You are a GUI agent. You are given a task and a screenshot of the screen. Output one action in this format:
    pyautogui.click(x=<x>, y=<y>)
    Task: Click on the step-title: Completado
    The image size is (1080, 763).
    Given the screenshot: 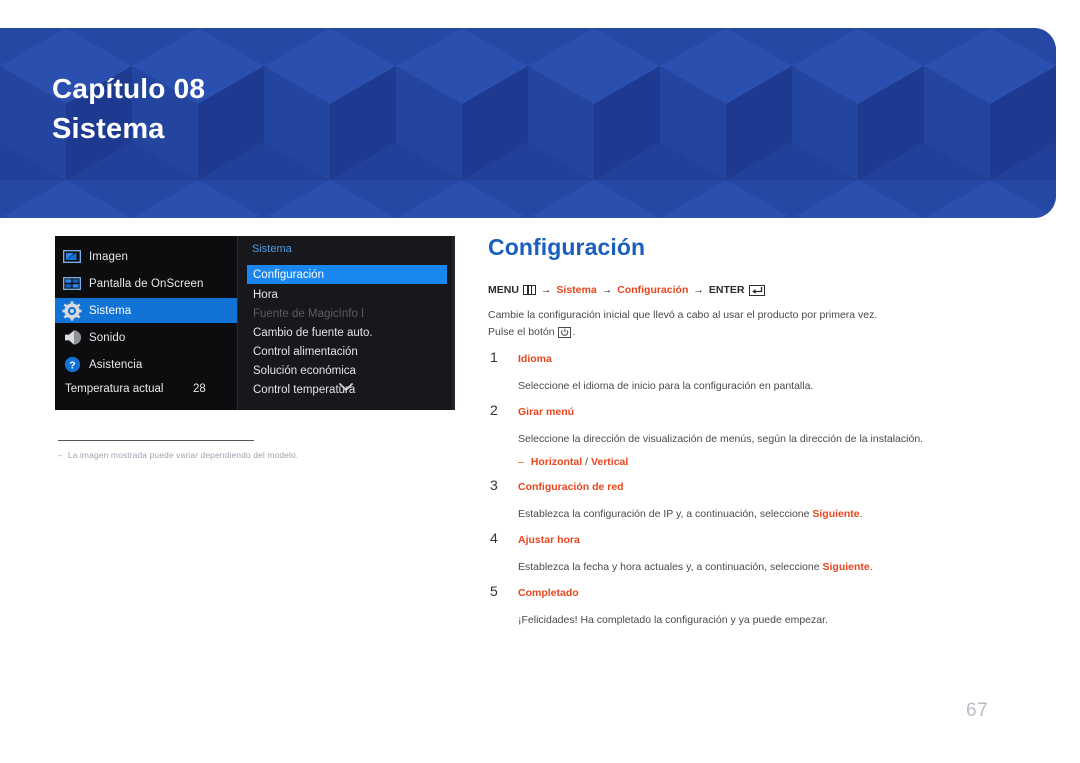 What is the action you would take?
    pyautogui.click(x=548, y=593)
    